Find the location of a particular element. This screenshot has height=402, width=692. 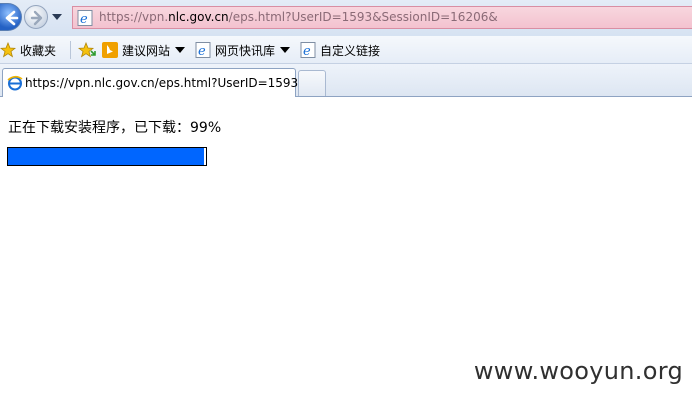

progress-fill is located at coordinates (106, 156).